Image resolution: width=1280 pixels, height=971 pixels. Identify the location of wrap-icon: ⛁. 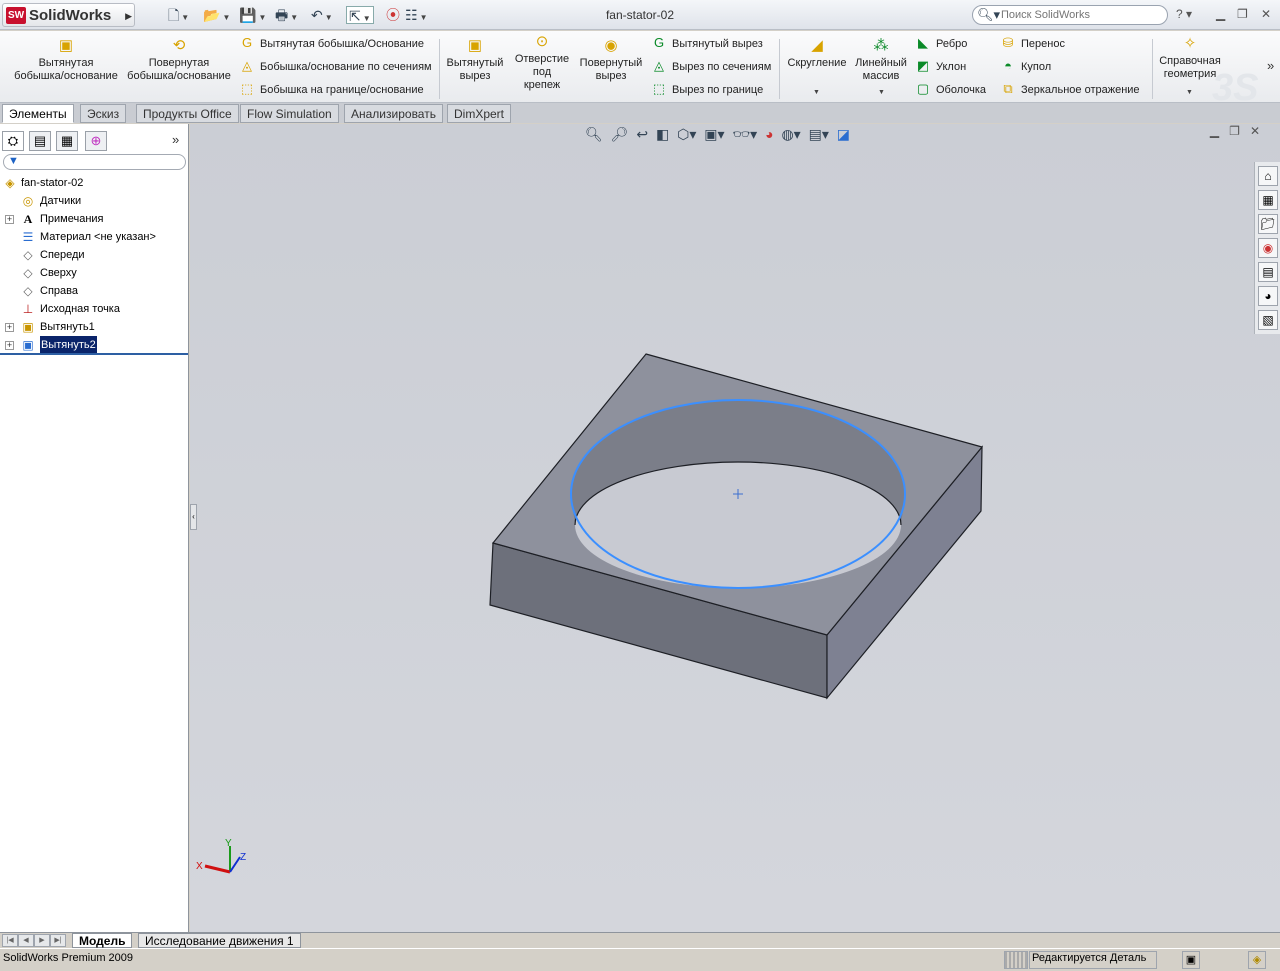
(1008, 42).